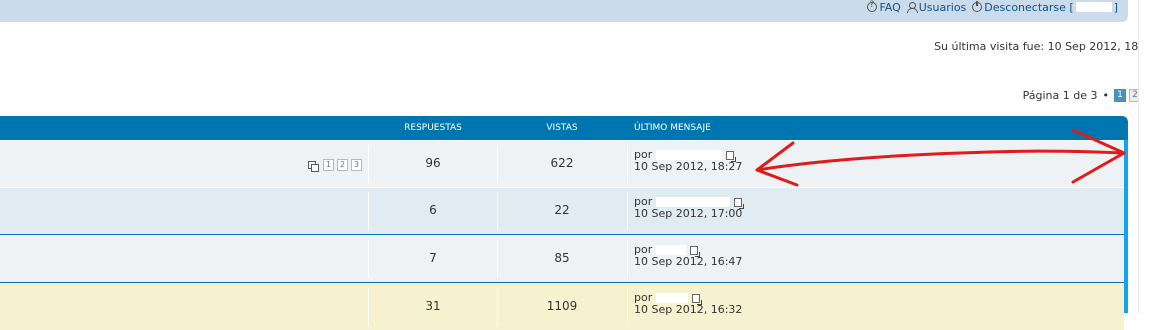  Describe the element at coordinates (672, 128) in the screenshot. I see `column-last-post: ÚLTIMO MENSAJE` at that location.